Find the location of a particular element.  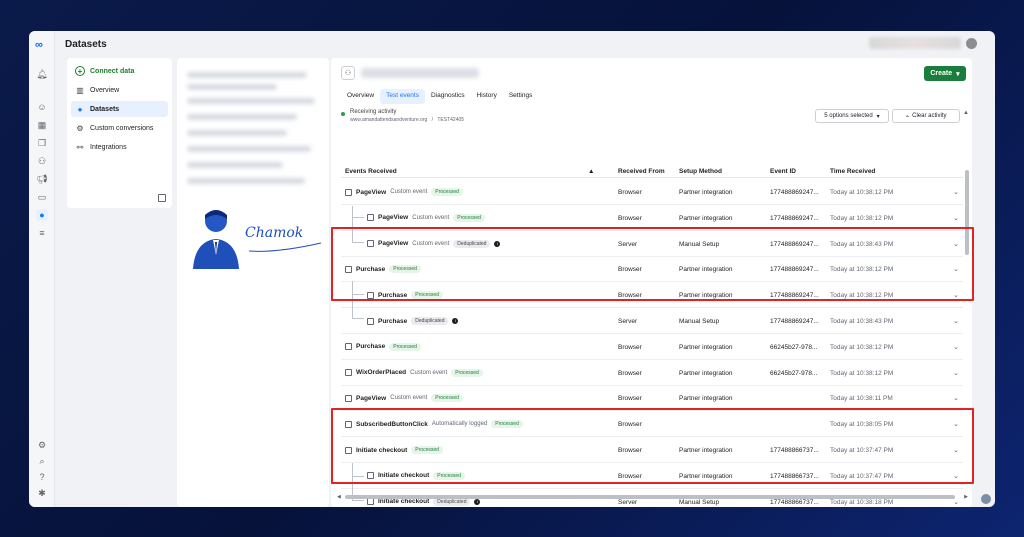

received-from-cell: Server is located at coordinates (628, 502).